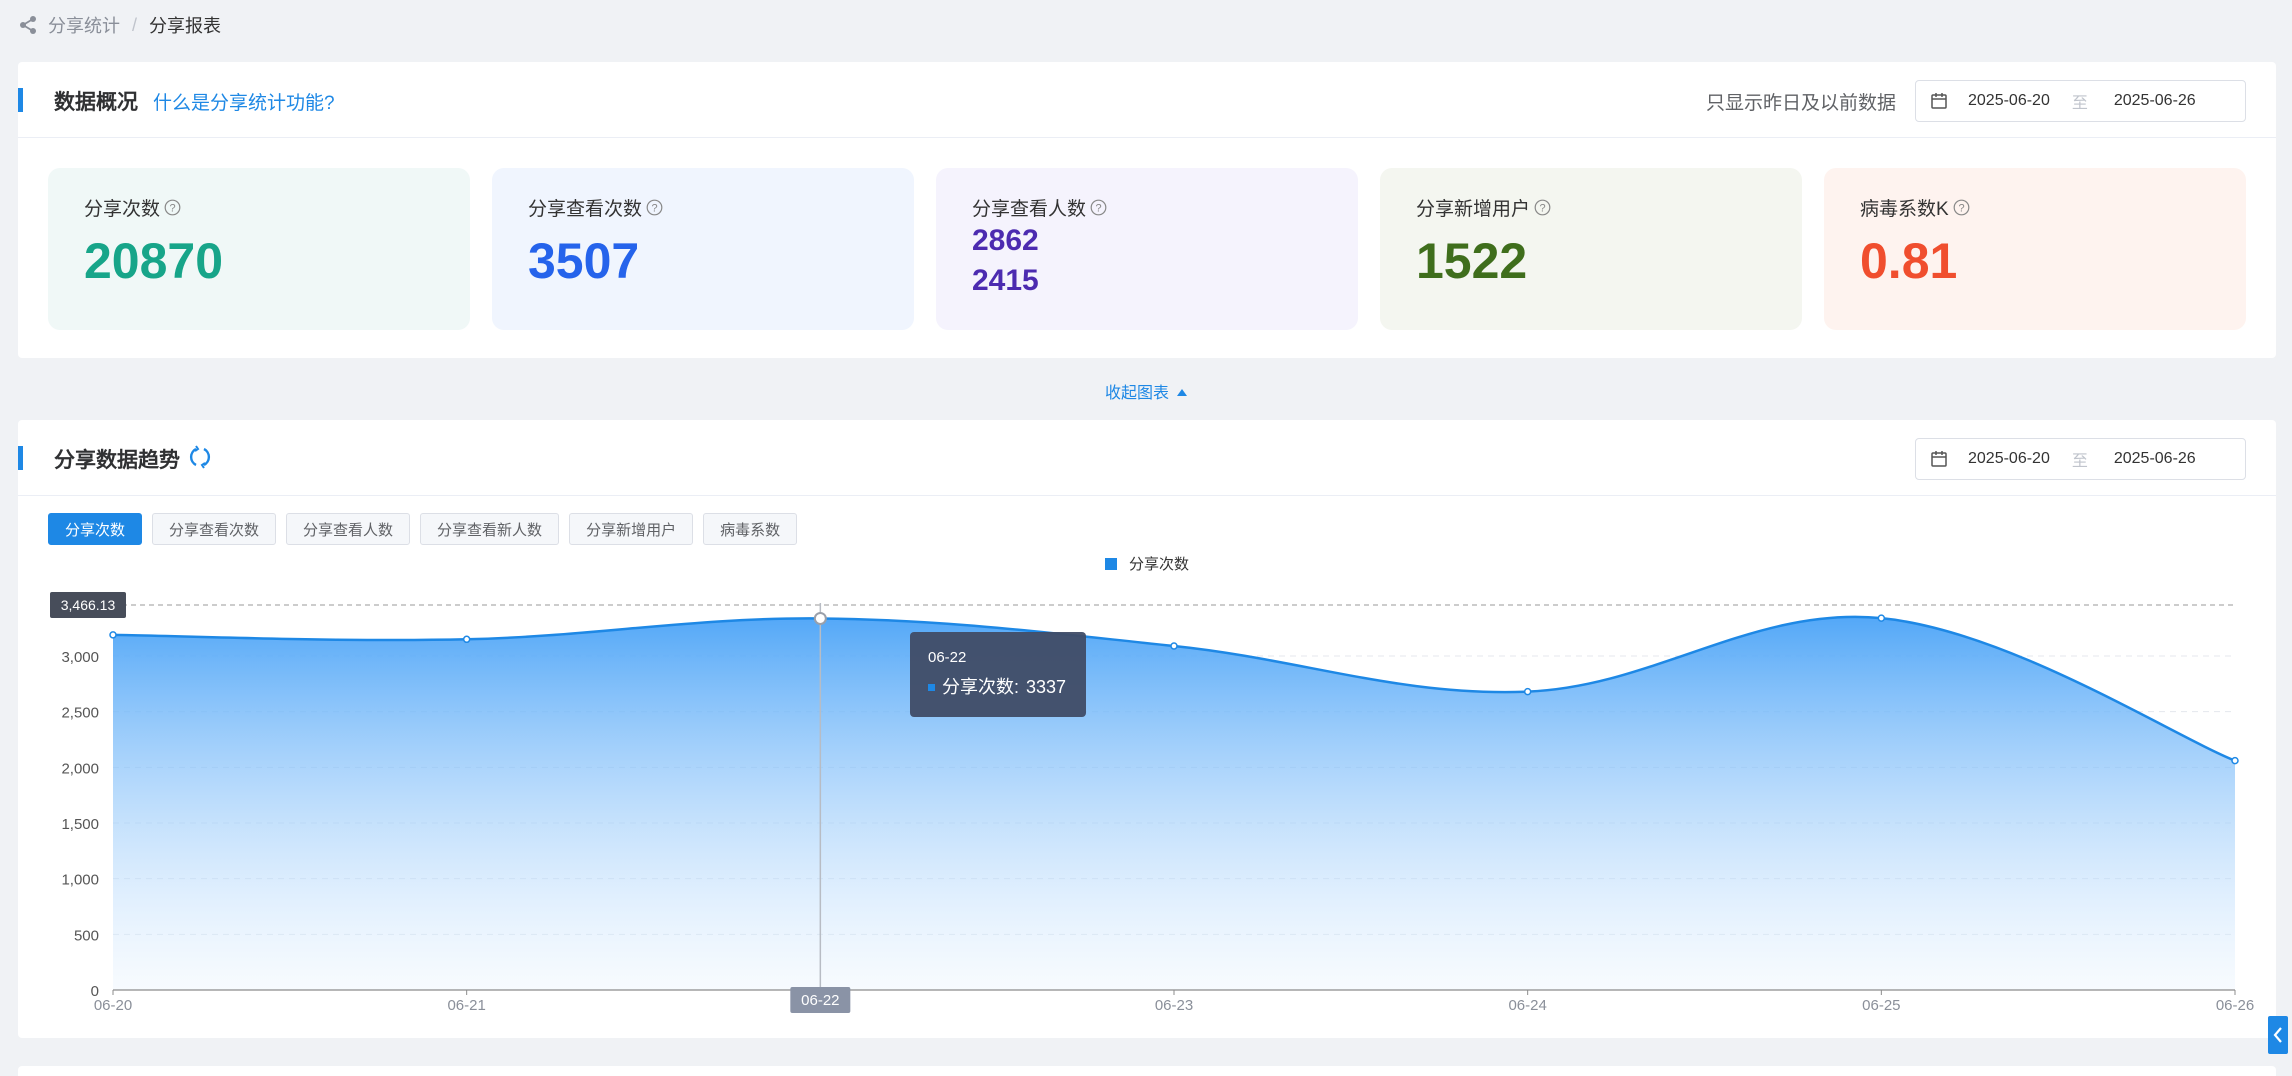 Image resolution: width=2292 pixels, height=1076 pixels. I want to click on kpi-label: 病毒系数K?, so click(1915, 207).